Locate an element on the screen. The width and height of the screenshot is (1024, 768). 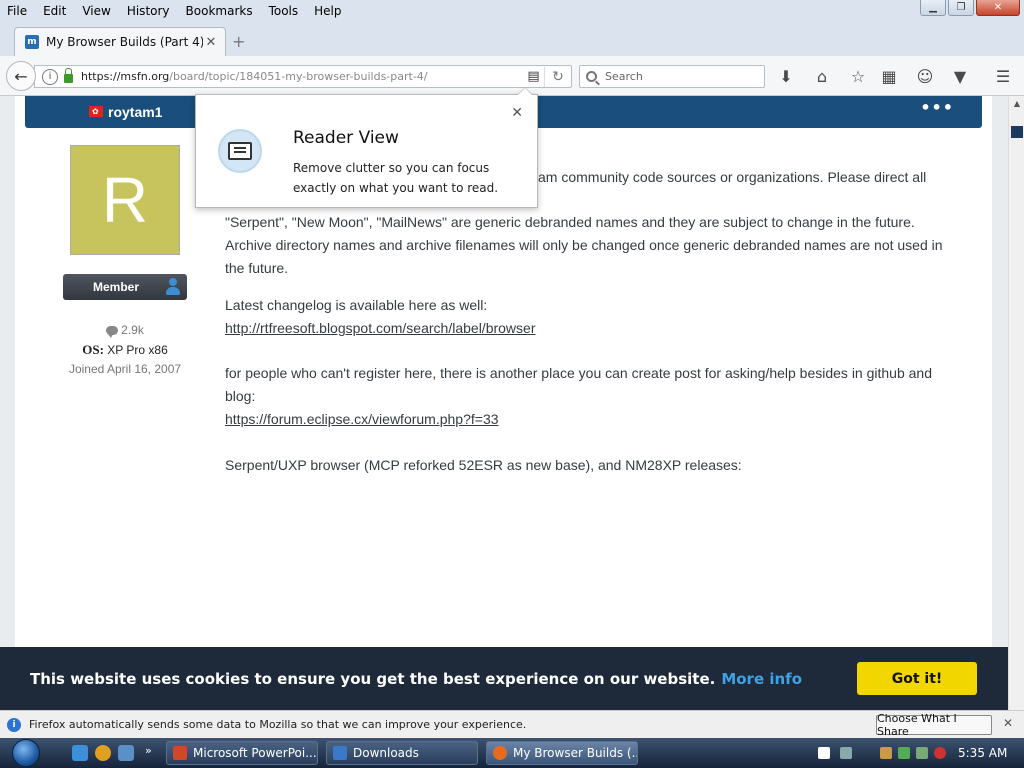
network-tray-icon is located at coordinates (846, 753).